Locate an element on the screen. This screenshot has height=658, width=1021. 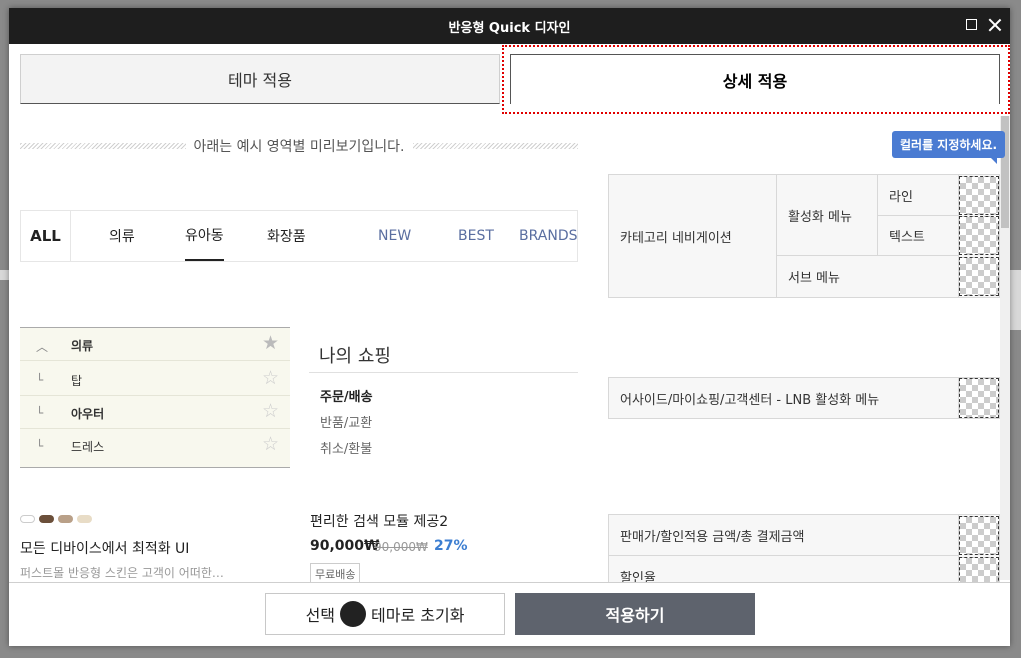
reset-suffix: 테마로 초기화 is located at coordinates (418, 615).